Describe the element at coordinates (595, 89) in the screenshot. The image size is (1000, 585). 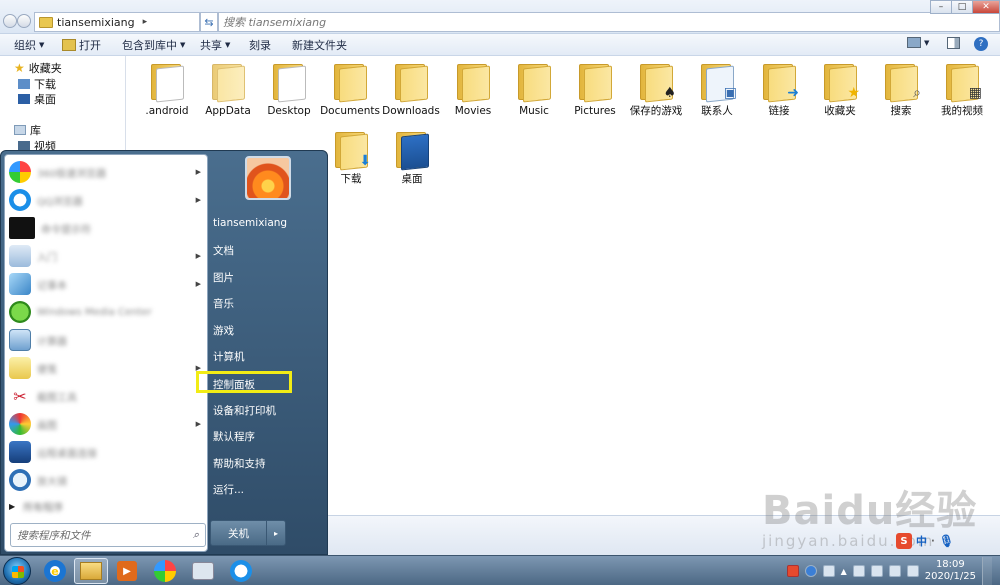
I see `folder-item: Pictures` at that location.